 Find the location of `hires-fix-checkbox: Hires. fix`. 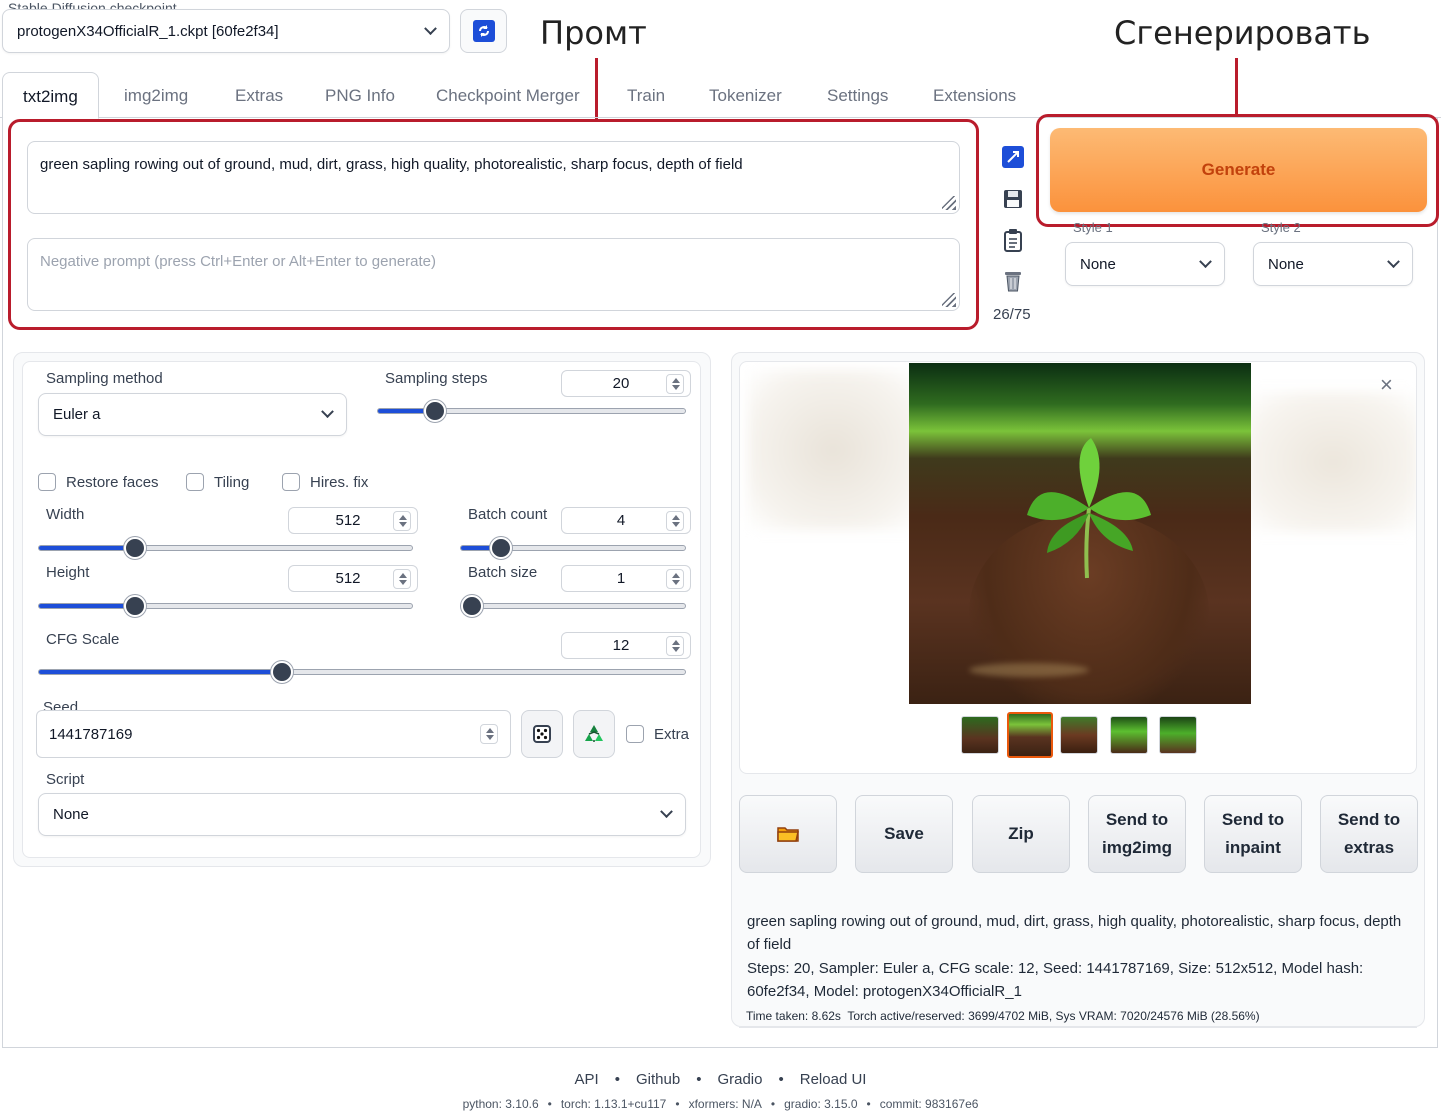

hires-fix-checkbox: Hires. fix is located at coordinates (325, 482).